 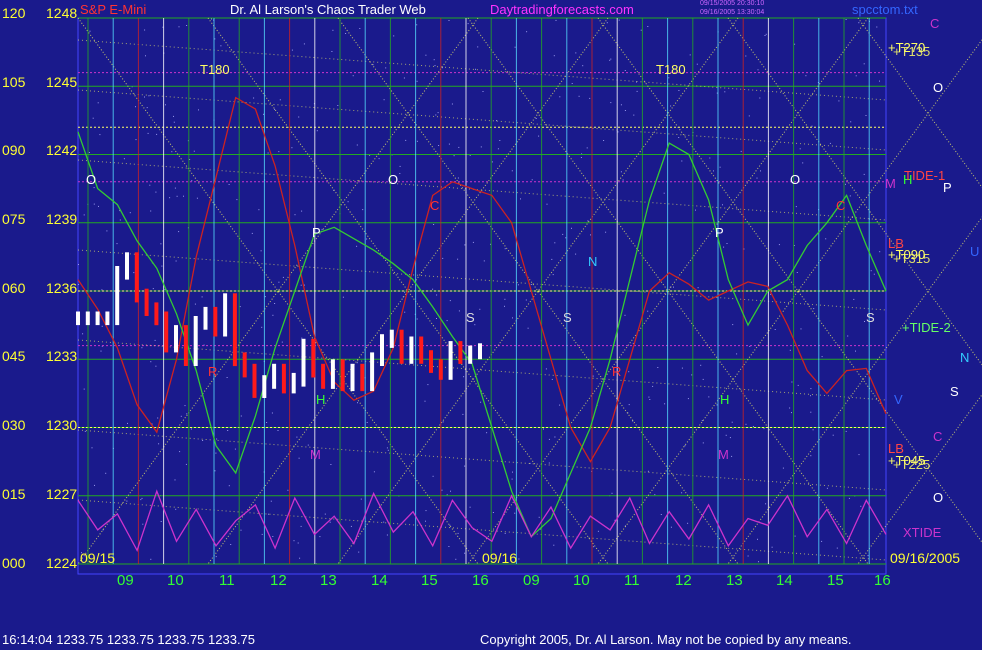 What do you see at coordinates (14, 288) in the screenshot?
I see `y-index-label: 060` at bounding box center [14, 288].